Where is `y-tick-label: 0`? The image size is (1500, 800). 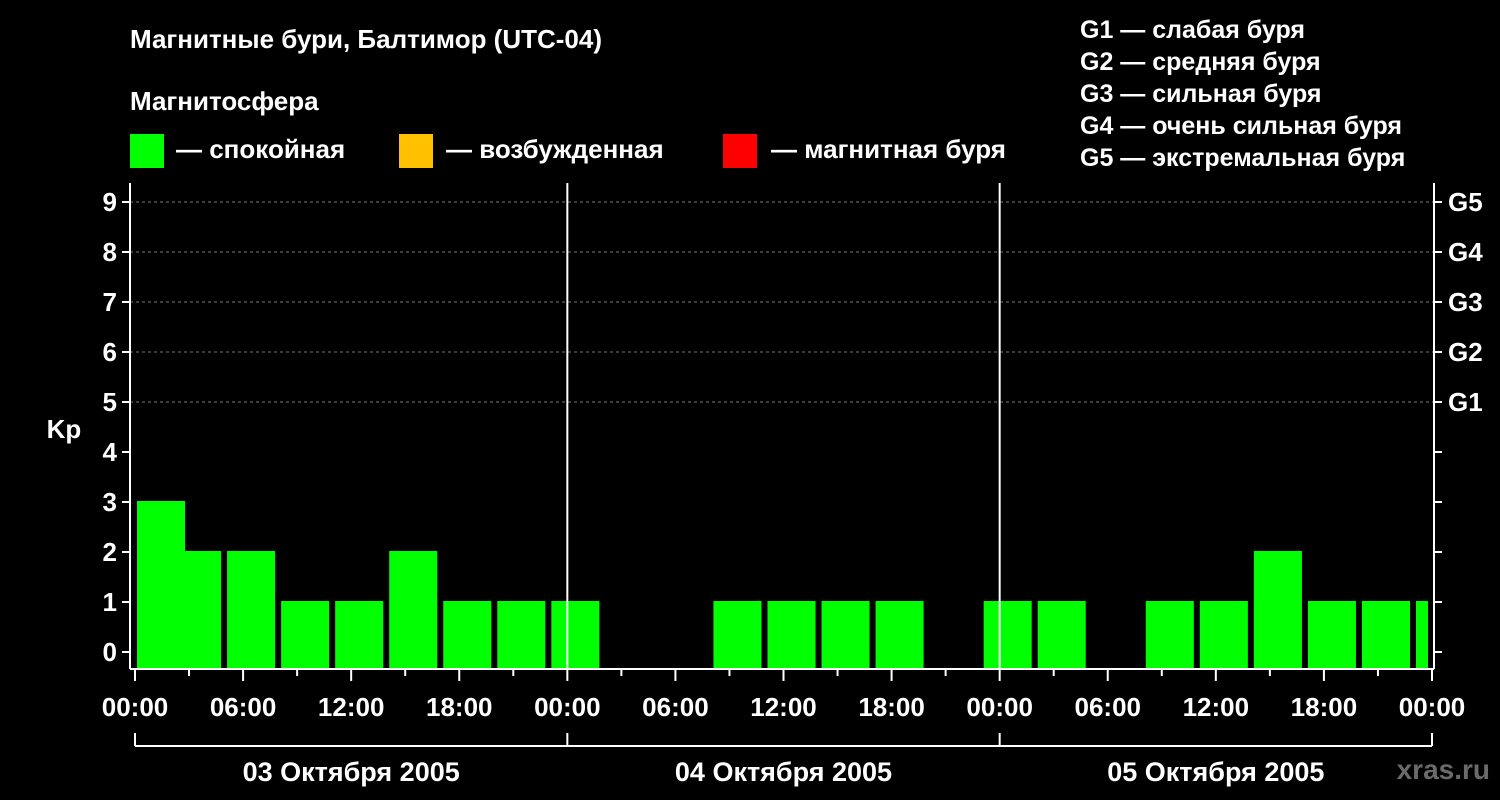
y-tick-label: 0 is located at coordinates (110, 652).